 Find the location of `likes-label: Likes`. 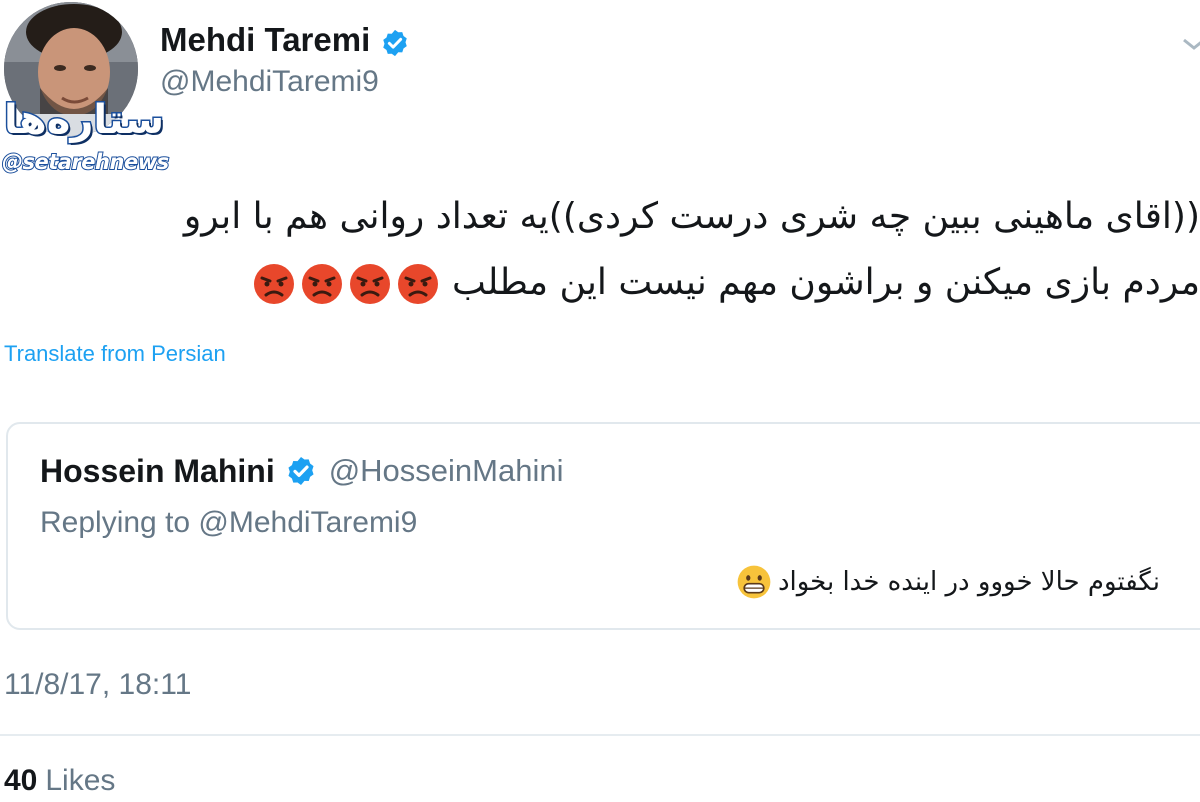

likes-label: Likes is located at coordinates (80, 780).